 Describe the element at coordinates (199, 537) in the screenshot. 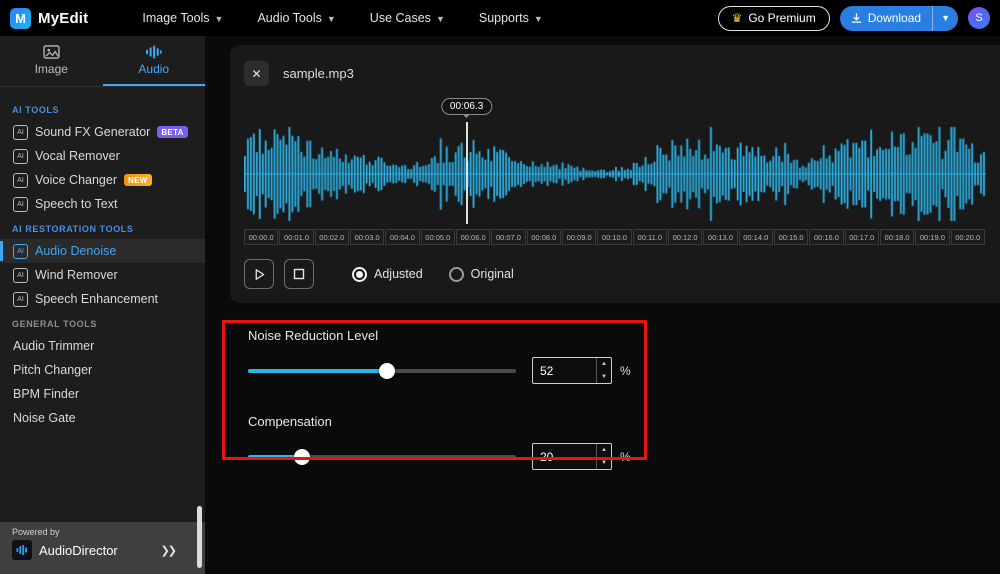

I see `sidebar-scrollbar` at that location.